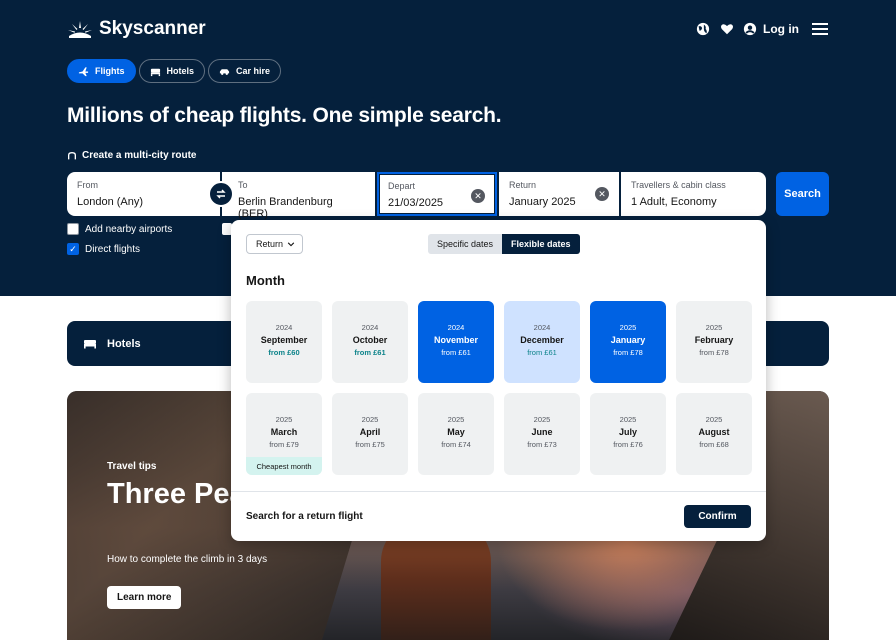 The height and width of the screenshot is (640, 896). What do you see at coordinates (284, 444) in the screenshot?
I see `month-price: from £79` at bounding box center [284, 444].